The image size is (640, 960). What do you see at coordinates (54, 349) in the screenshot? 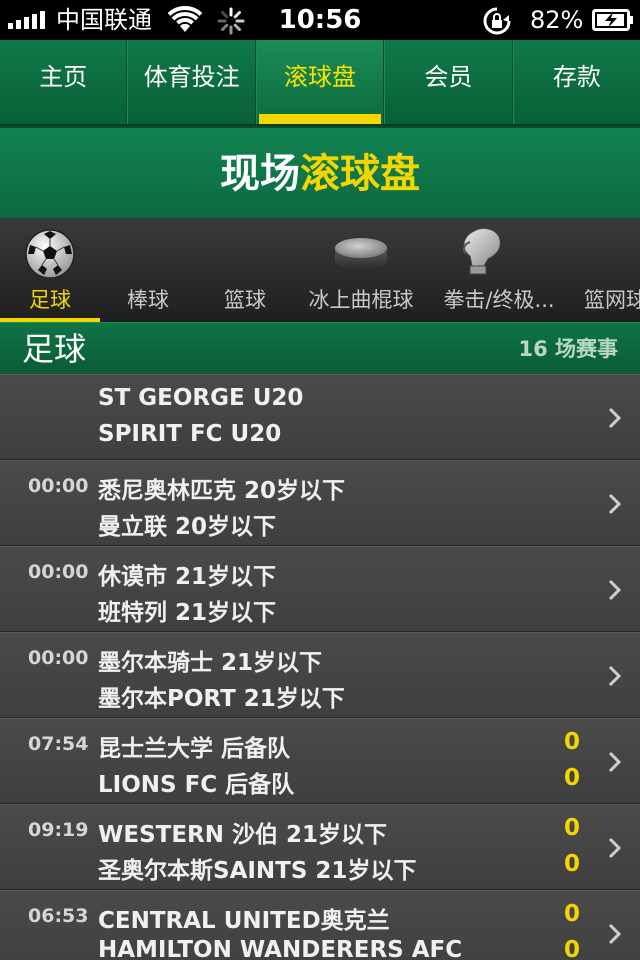
I see `section-title: 足球` at bounding box center [54, 349].